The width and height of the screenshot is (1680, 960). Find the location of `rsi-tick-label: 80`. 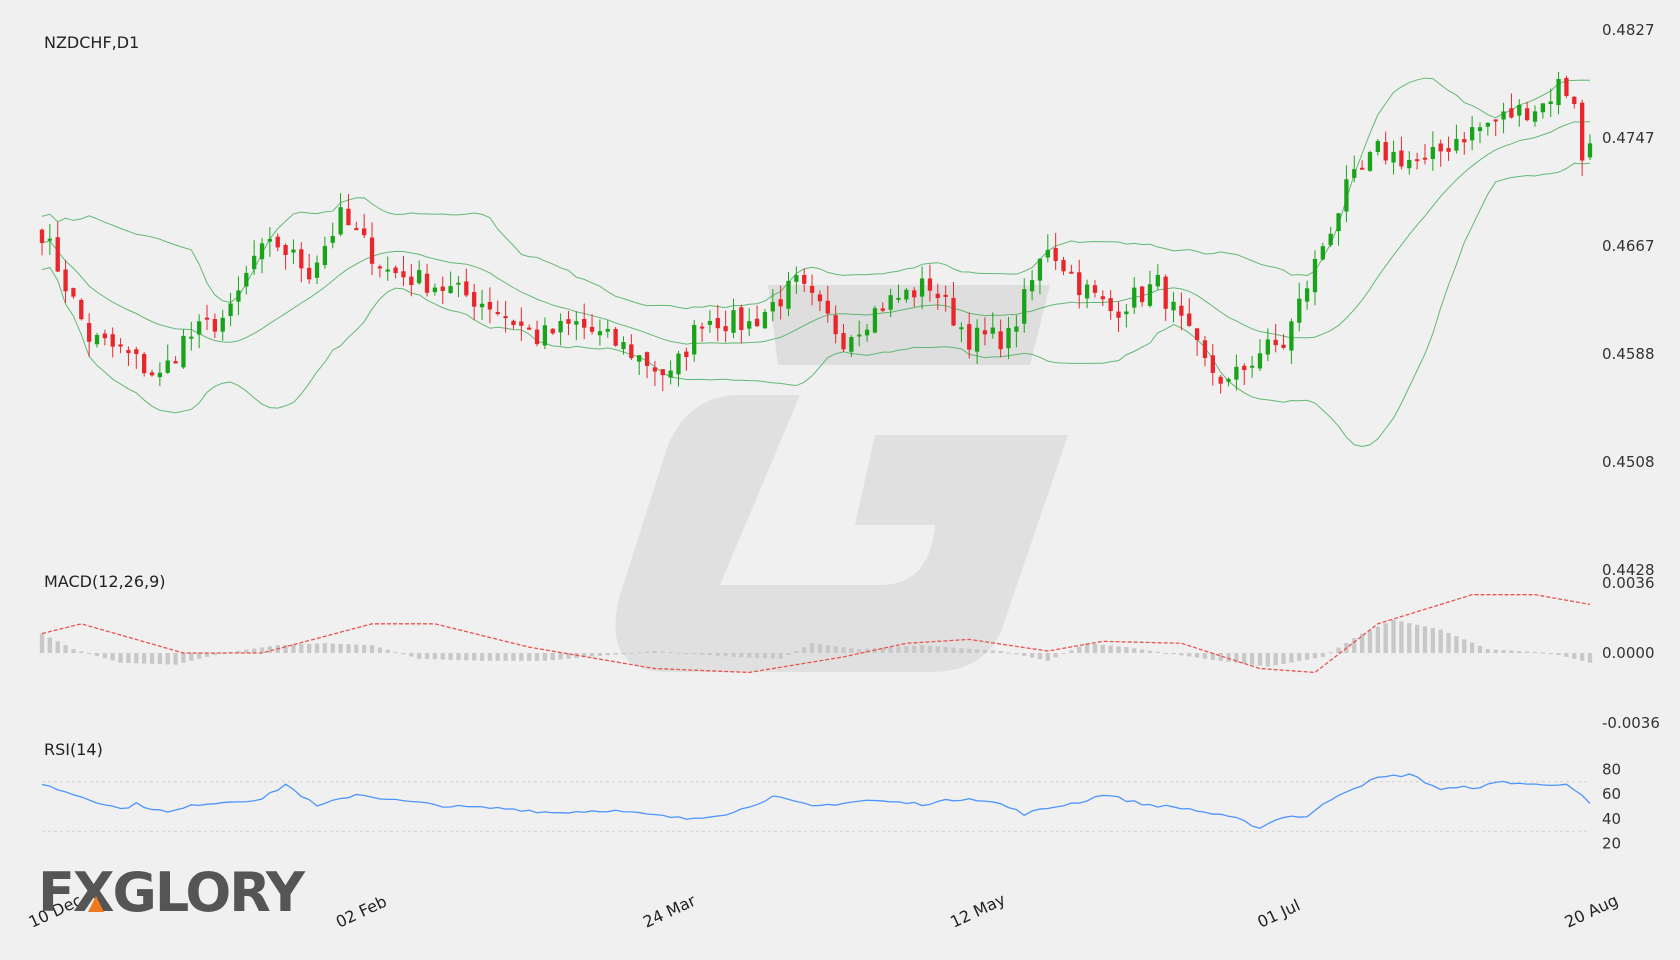

rsi-tick-label: 80 is located at coordinates (1611, 769).